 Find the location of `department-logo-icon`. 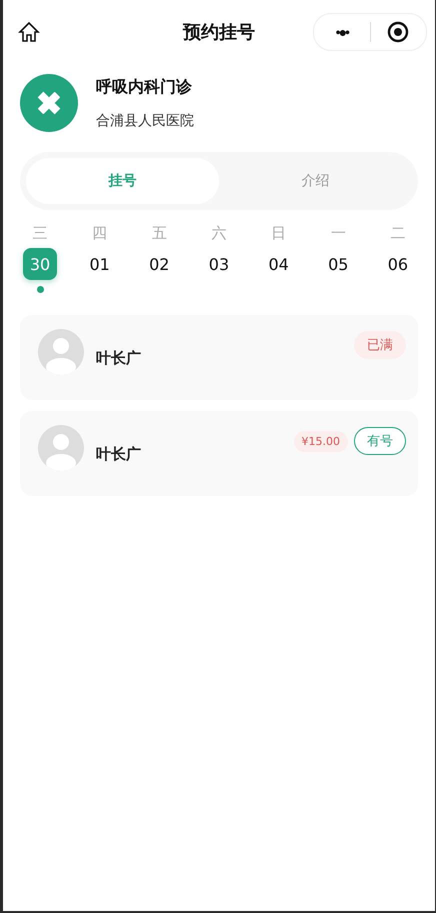

department-logo-icon is located at coordinates (49, 103).